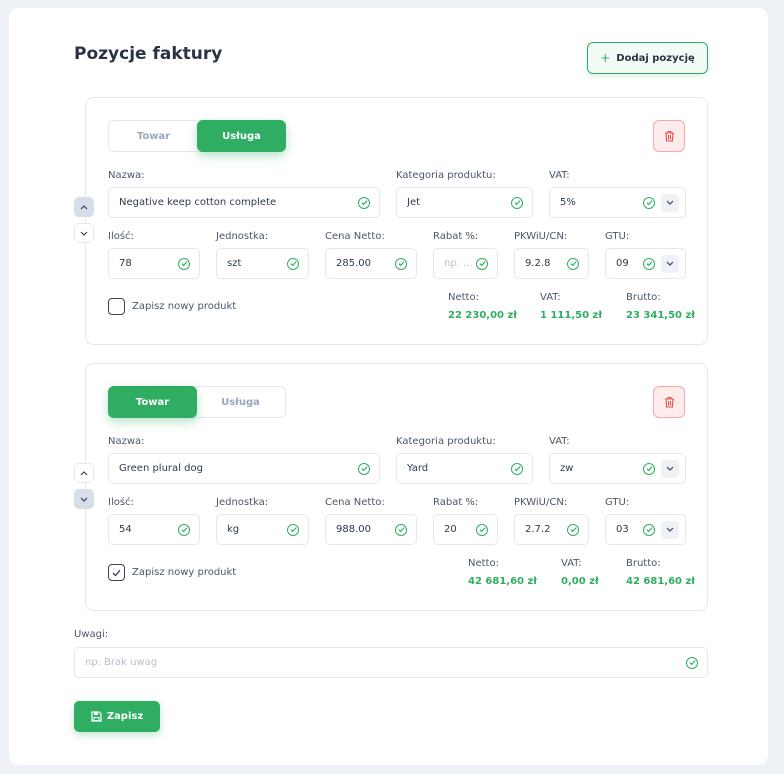 This screenshot has width=784, height=774. What do you see at coordinates (551, 263) in the screenshot?
I see `pkwiu-input: 9.2.8` at bounding box center [551, 263].